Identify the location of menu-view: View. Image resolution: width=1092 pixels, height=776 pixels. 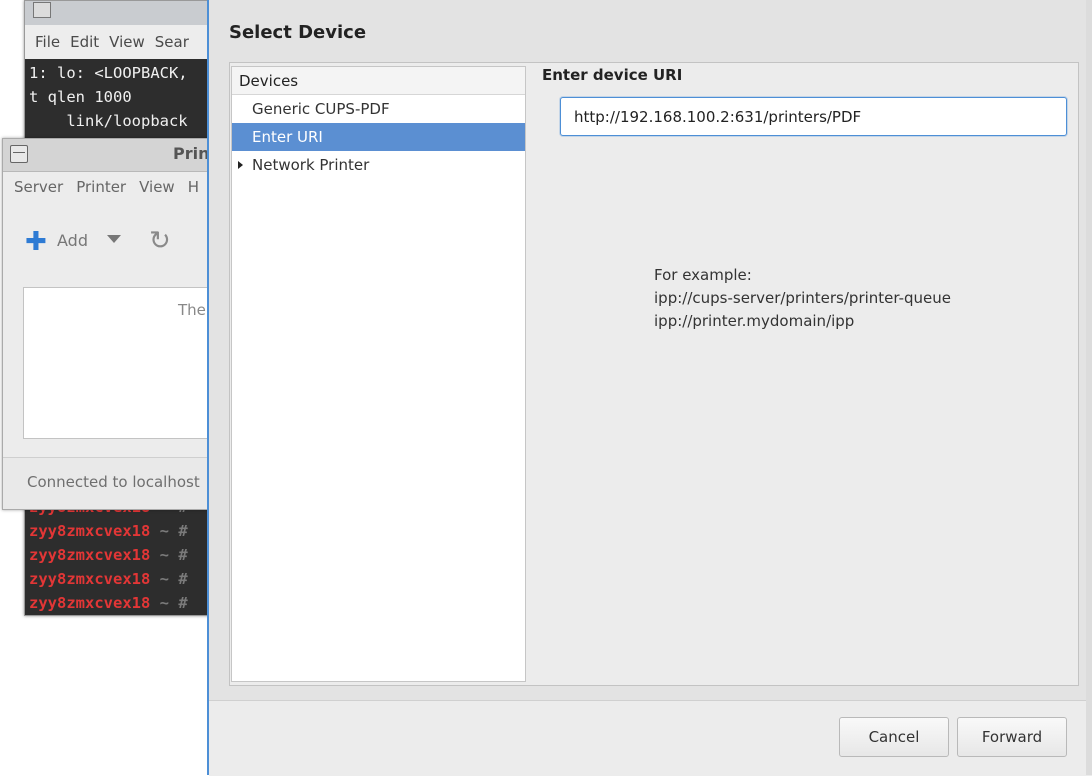
(157, 187).